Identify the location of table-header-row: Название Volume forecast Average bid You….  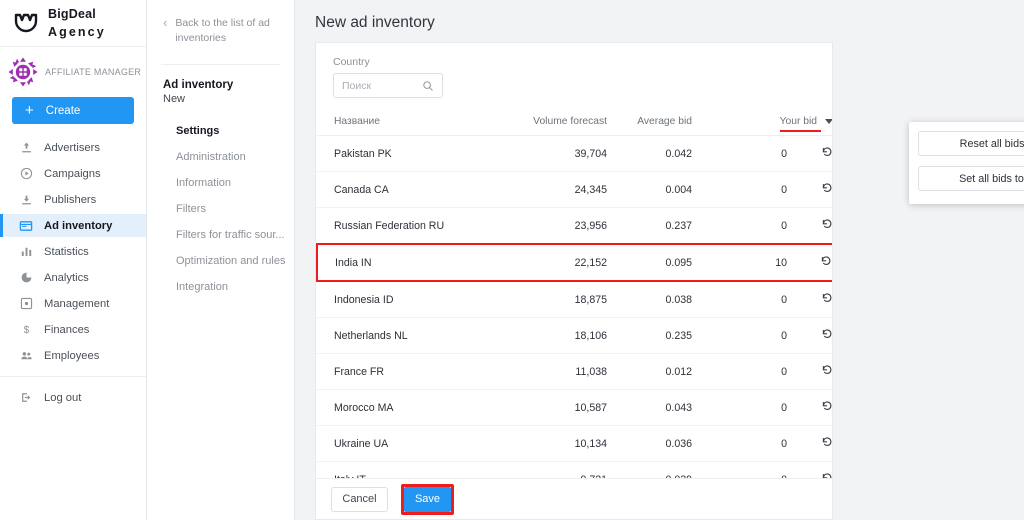
(574, 123).